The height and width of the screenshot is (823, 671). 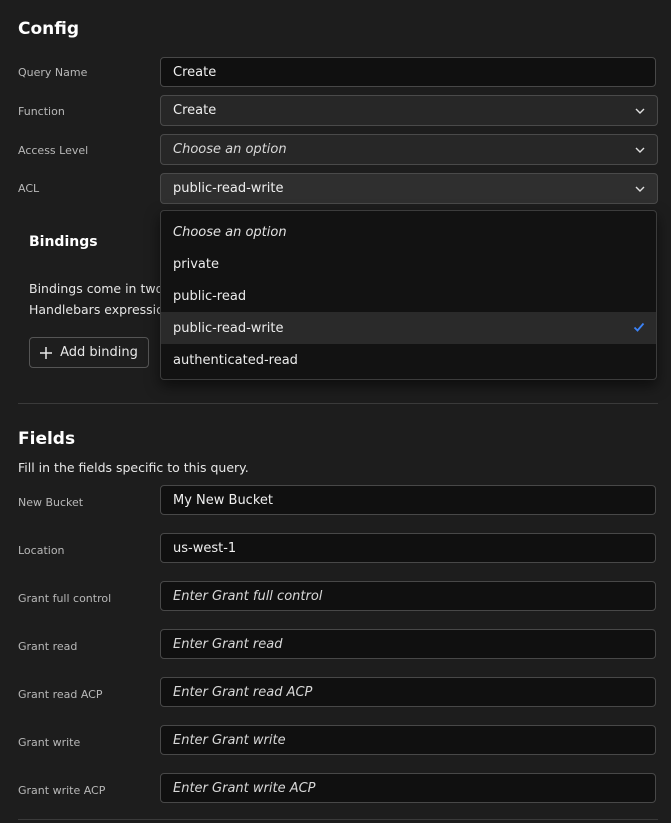 What do you see at coordinates (102, 288) in the screenshot?
I see `bindings-description-line1: Bindings come in two p` at bounding box center [102, 288].